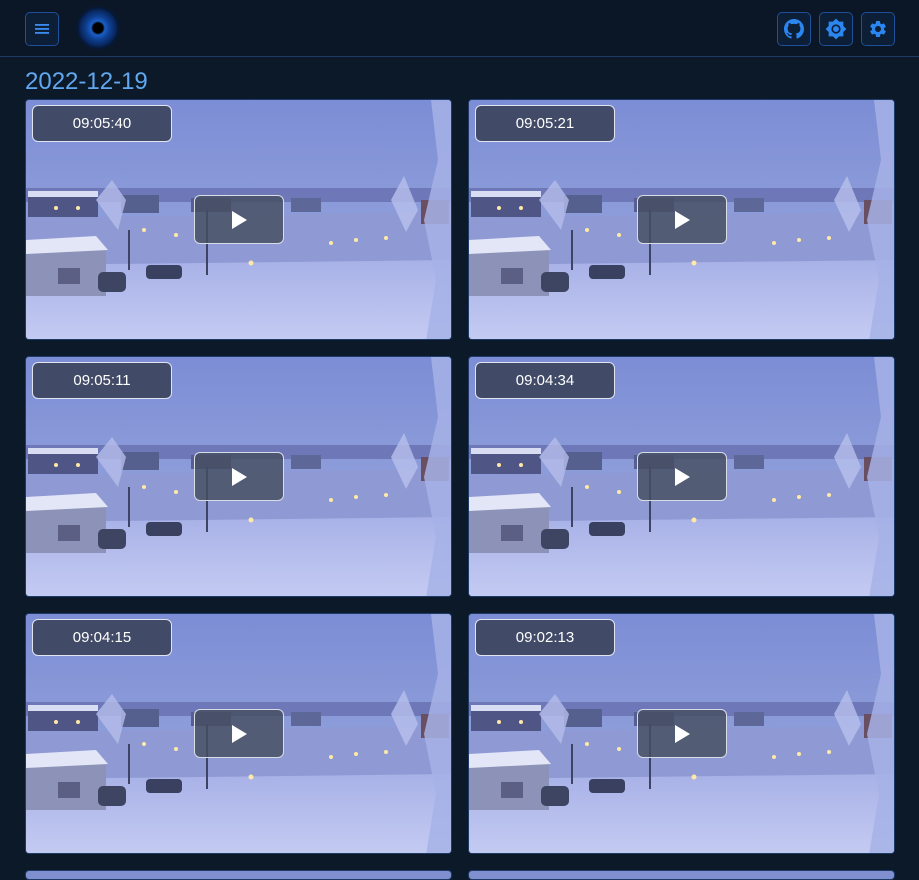 The image size is (919, 880). I want to click on recording-time-badge: 09:02:13, so click(545, 637).